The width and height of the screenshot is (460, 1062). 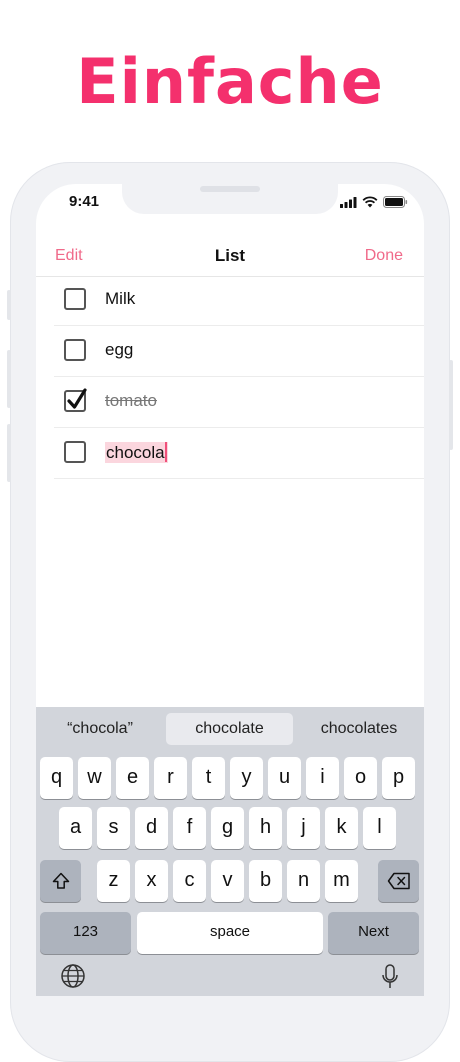 I want to click on key-h: h, so click(x=265, y=828).